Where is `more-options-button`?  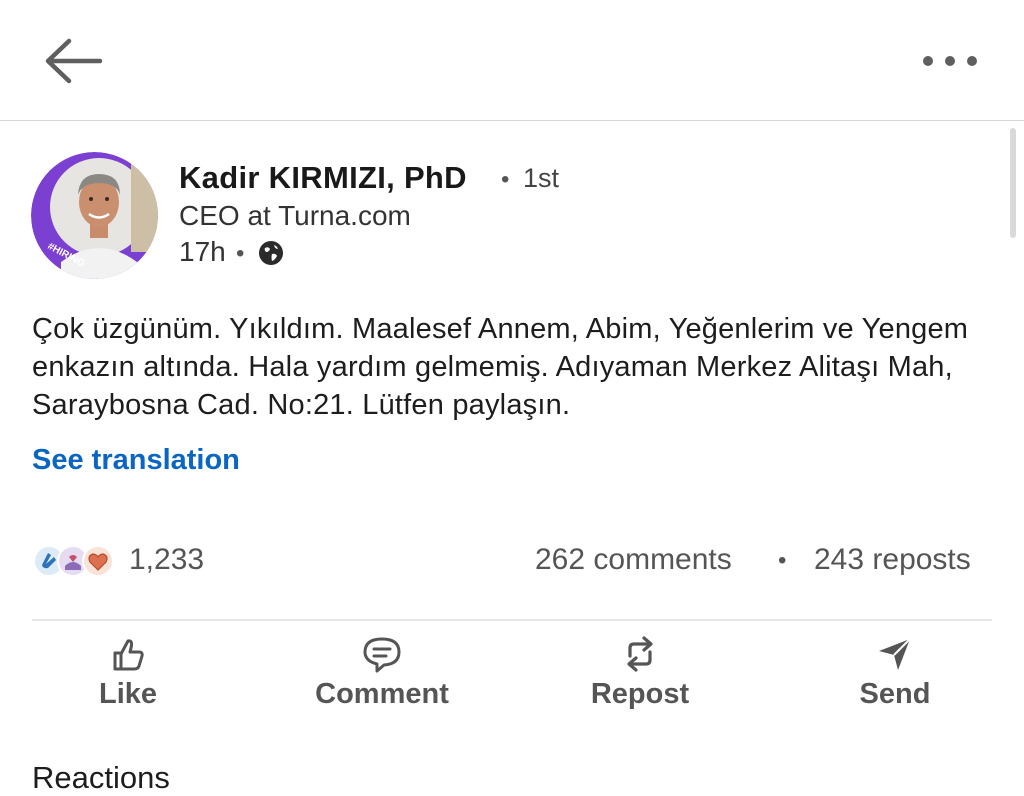
more-options-button is located at coordinates (950, 61).